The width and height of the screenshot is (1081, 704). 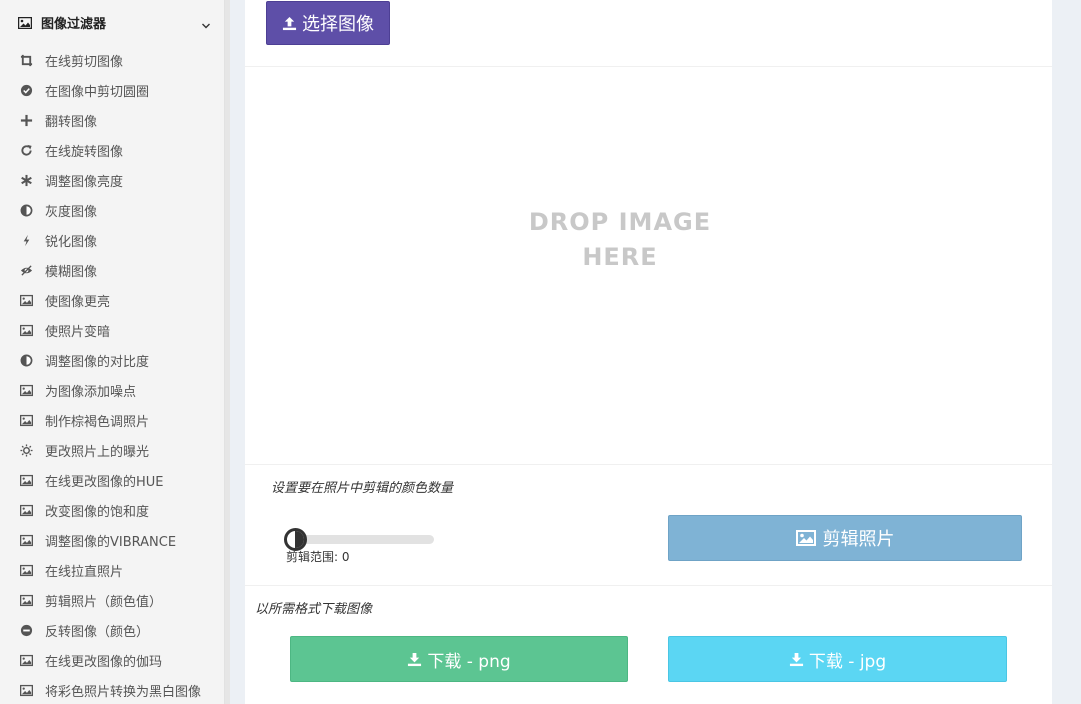 What do you see at coordinates (362, 488) in the screenshot?
I see `setting-label: 设置要在照片中剪辑的颜色数量` at bounding box center [362, 488].